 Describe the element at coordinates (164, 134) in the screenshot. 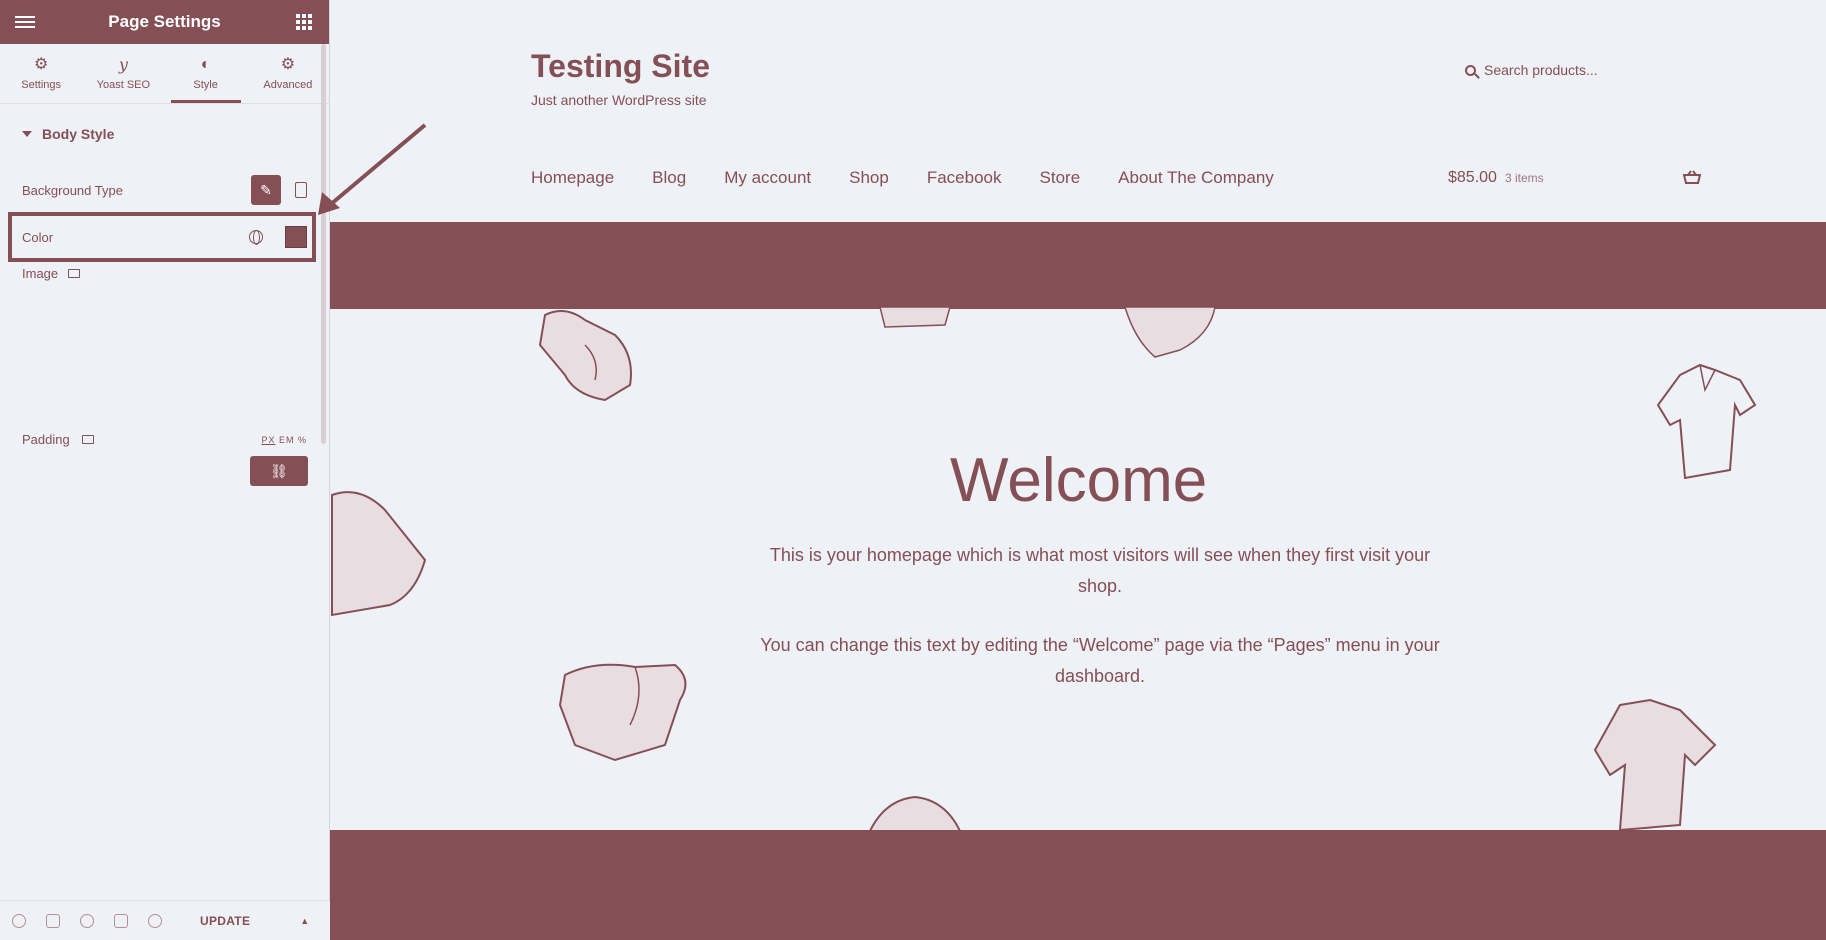

I see `section-toggle-body-style: Body Style` at that location.